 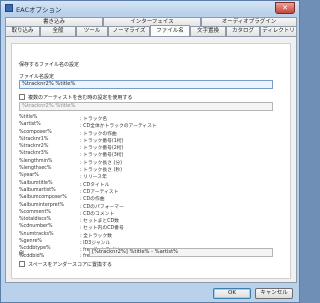 What do you see at coordinates (101, 171) in the screenshot?
I see `placeholder-description: : トラック長さ (秒)` at bounding box center [101, 171].